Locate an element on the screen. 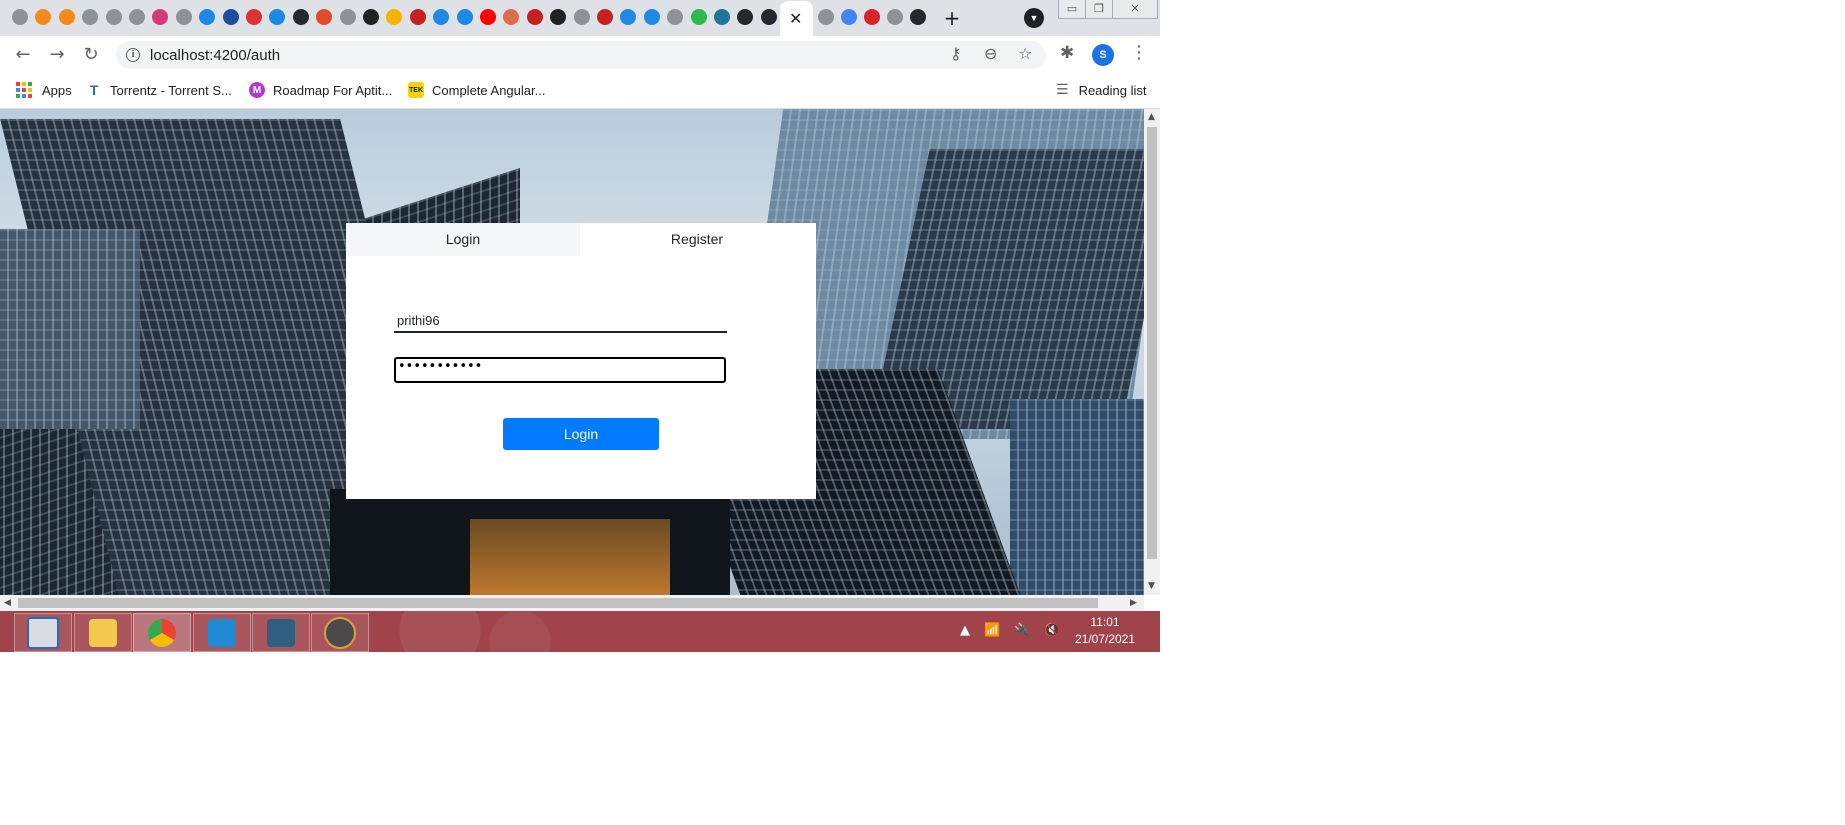 The image size is (1845, 825). vertical-scrollbar: ▲ ▼ is located at coordinates (1152, 352).